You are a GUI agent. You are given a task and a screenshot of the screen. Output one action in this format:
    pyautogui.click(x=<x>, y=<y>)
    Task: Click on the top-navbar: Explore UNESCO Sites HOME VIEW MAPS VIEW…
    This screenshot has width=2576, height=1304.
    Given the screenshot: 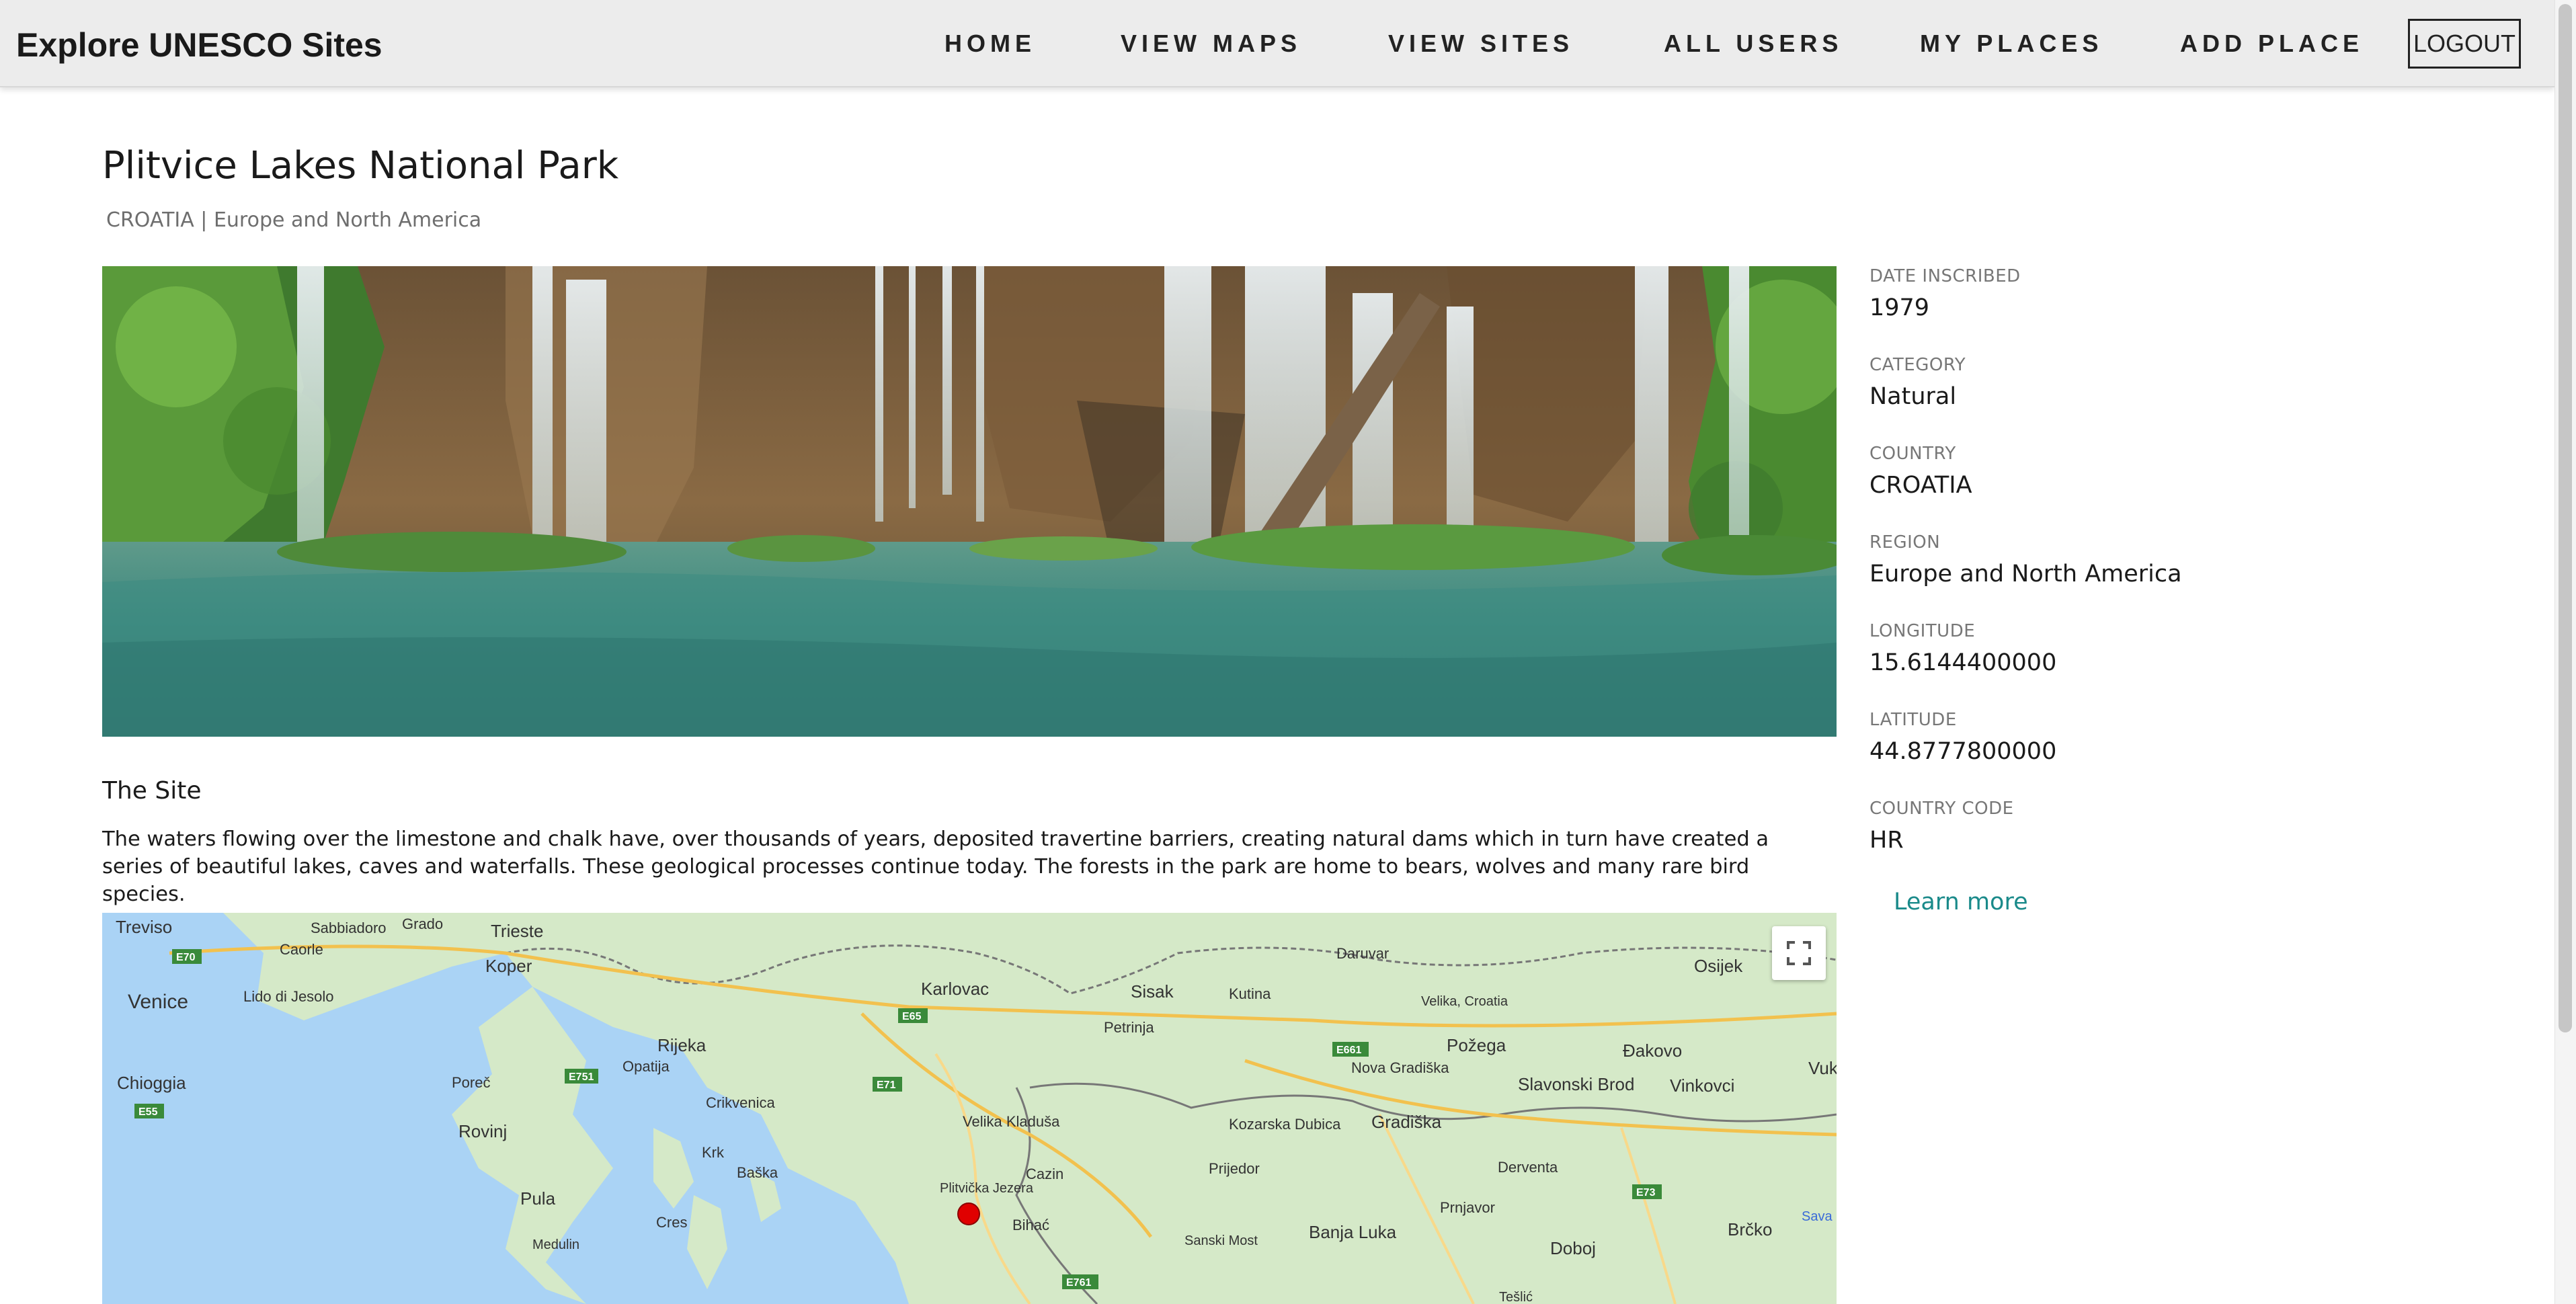 What is the action you would take?
    pyautogui.click(x=1277, y=44)
    